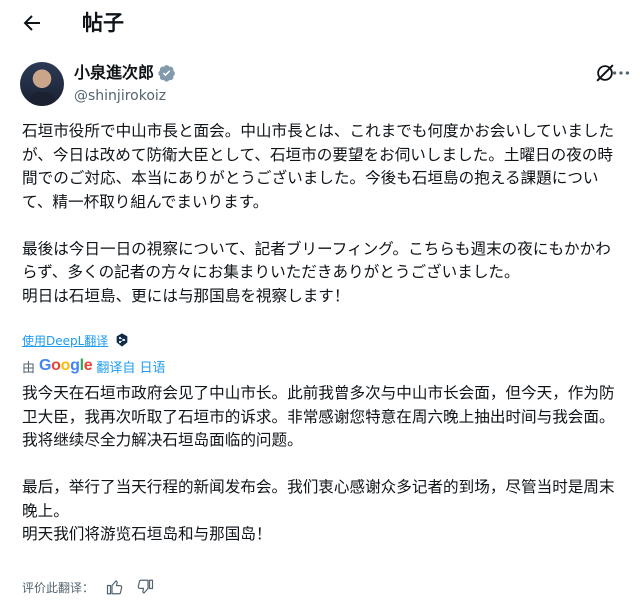  What do you see at coordinates (114, 73) in the screenshot?
I see `author-name: 小泉進次郎` at bounding box center [114, 73].